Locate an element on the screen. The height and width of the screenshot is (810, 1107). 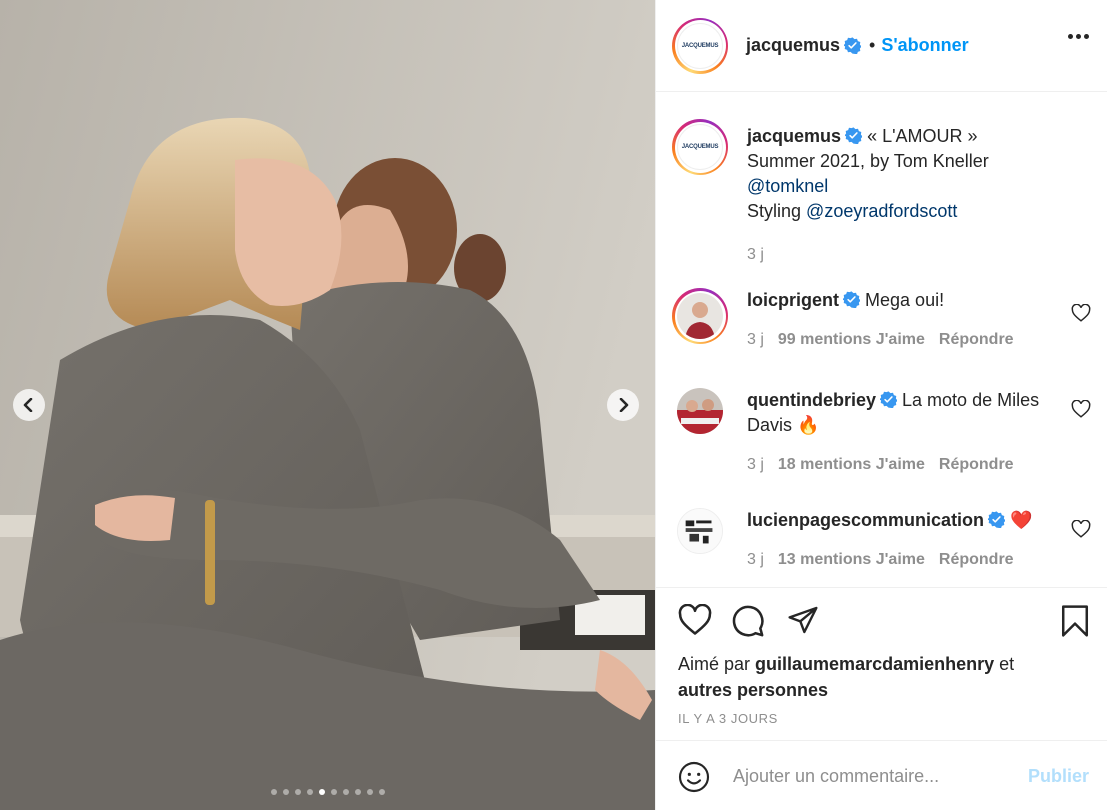
comment-username: loicprigent is located at coordinates (793, 300).